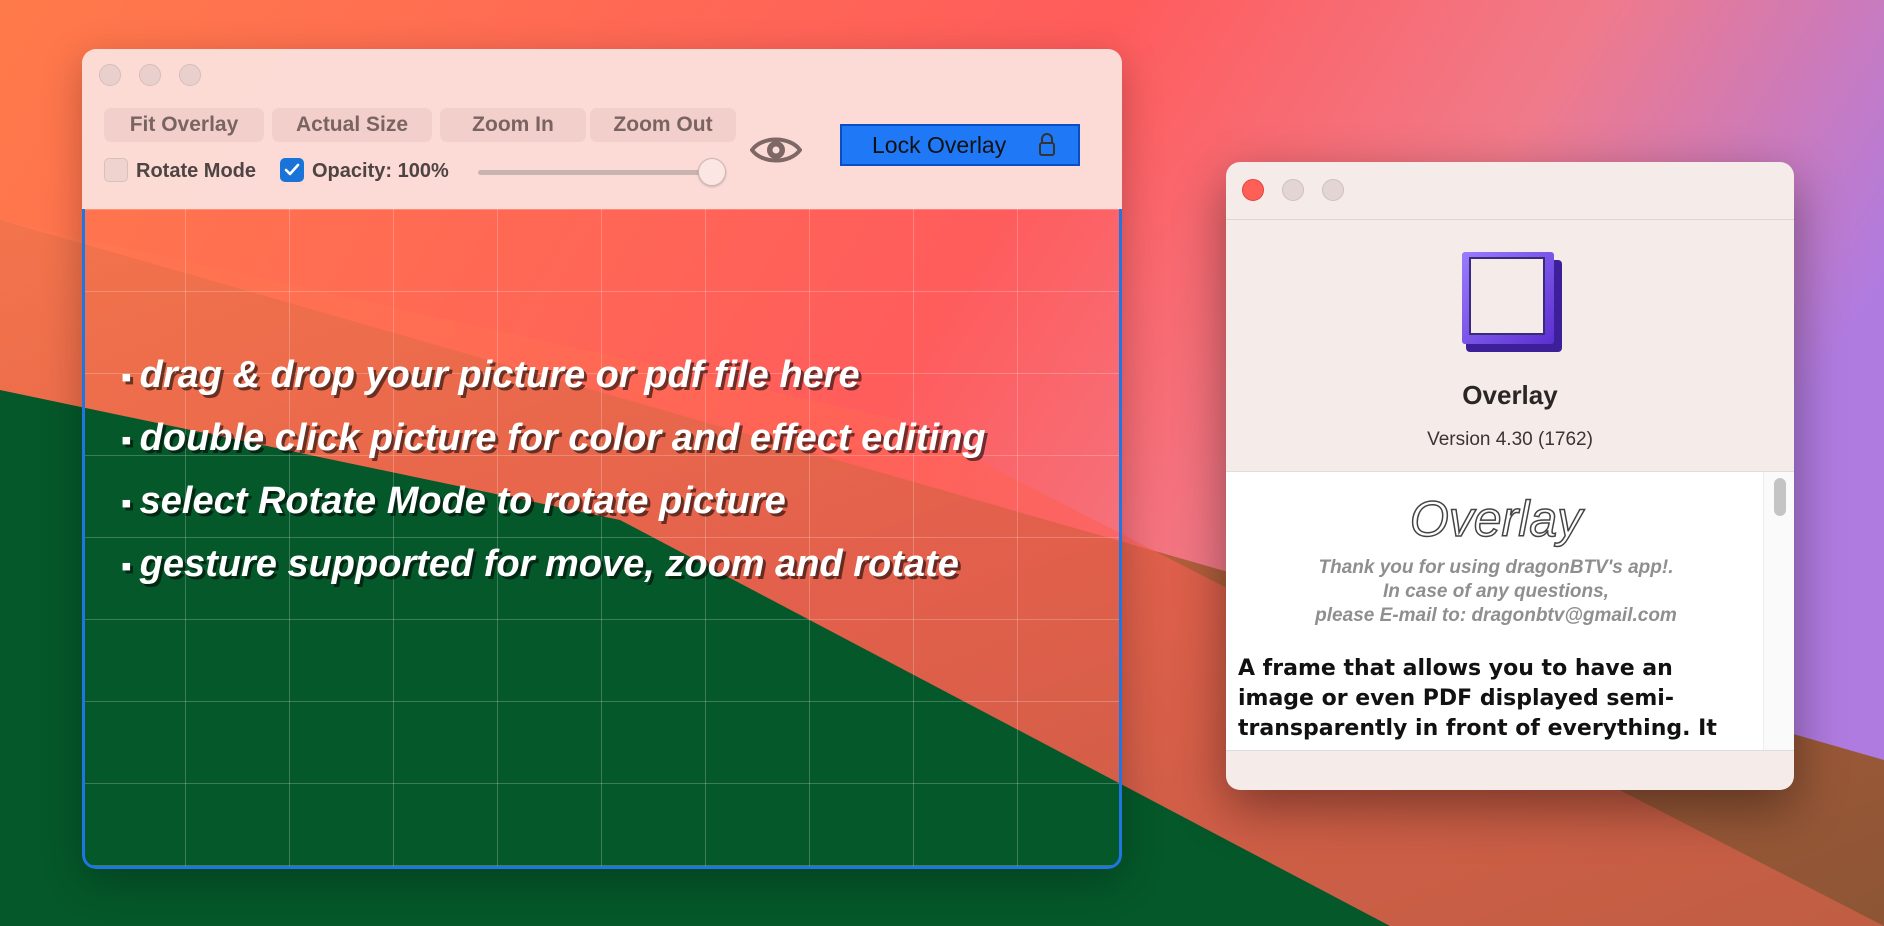  I want to click on eye-icon, so click(776, 152).